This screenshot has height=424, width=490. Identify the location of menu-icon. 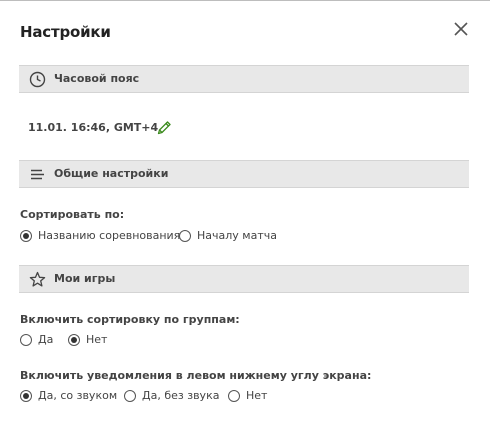
(37, 174).